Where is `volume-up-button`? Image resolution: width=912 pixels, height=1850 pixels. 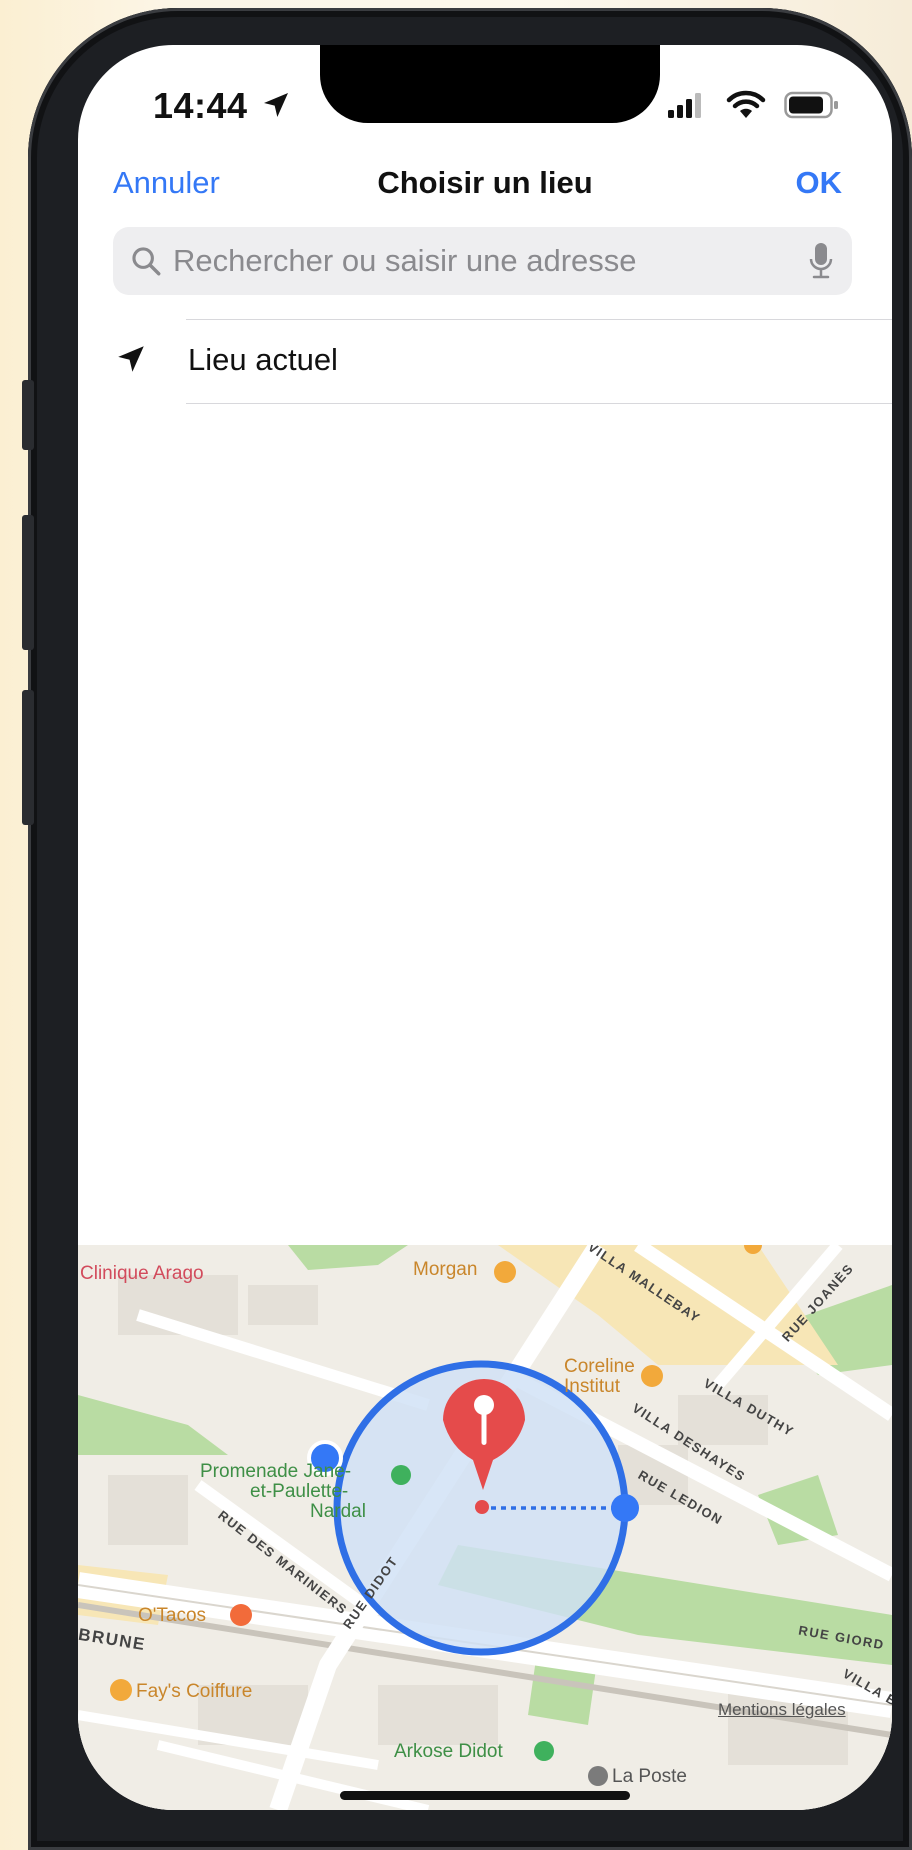 volume-up-button is located at coordinates (28, 582).